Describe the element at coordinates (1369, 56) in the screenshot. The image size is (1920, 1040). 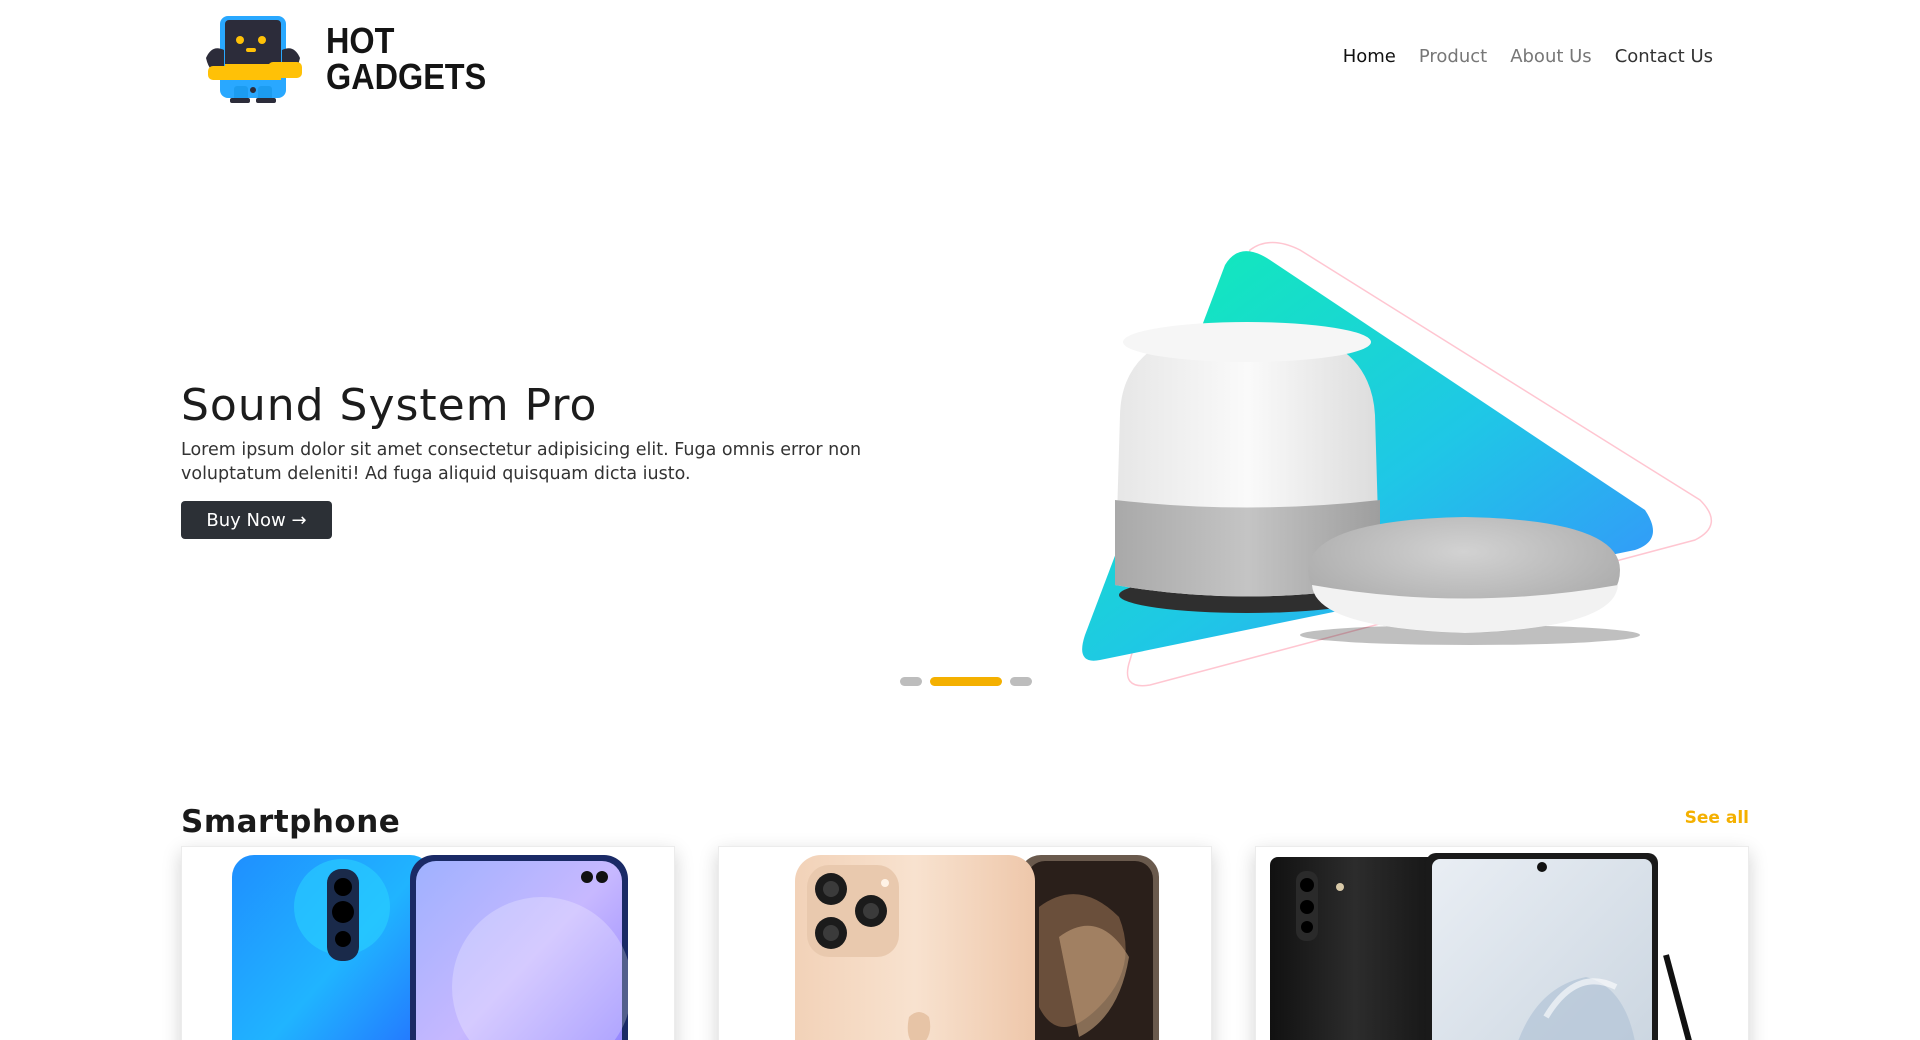
I see `nav-home: Home` at that location.